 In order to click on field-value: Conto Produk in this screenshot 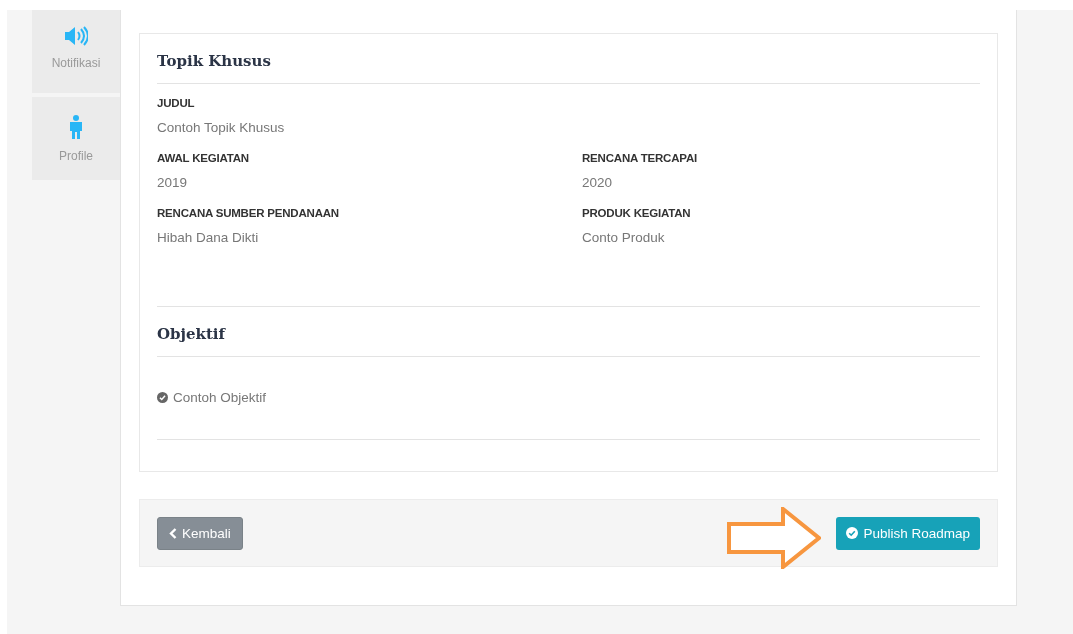, I will do `click(624, 237)`.